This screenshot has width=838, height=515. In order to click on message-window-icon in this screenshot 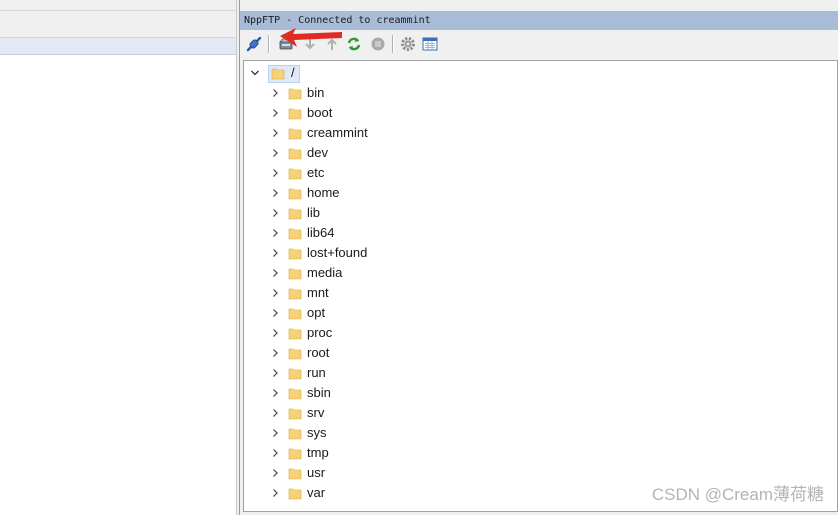, I will do `click(430, 44)`.